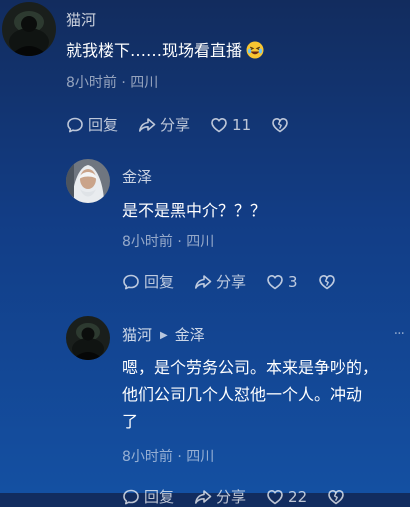 Image resolution: width=410 pixels, height=507 pixels. What do you see at coordinates (286, 497) in the screenshot?
I see `like-button: 22` at bounding box center [286, 497].